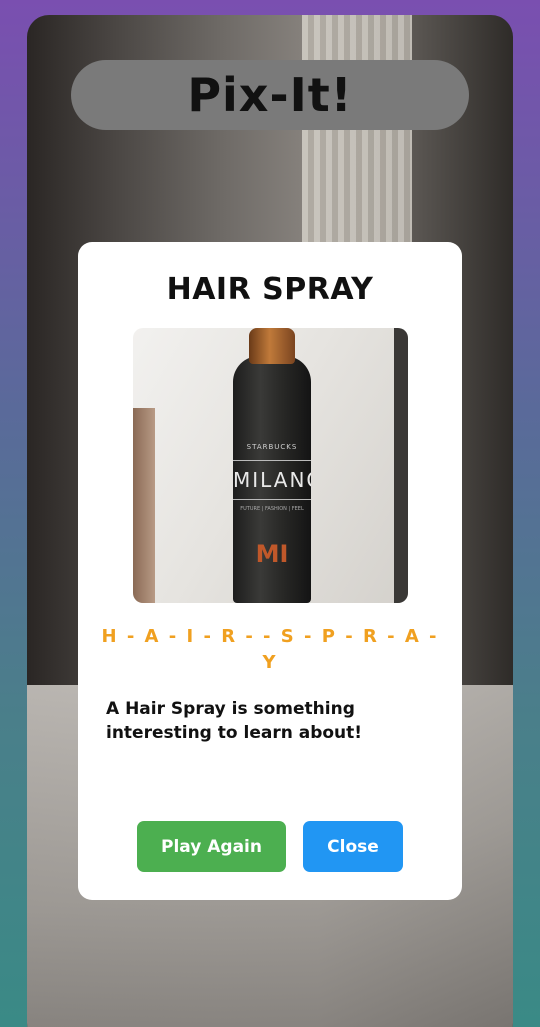 This screenshot has width=540, height=1027. What do you see at coordinates (272, 480) in the screenshot?
I see `bottle-label-text: MILANO` at bounding box center [272, 480].